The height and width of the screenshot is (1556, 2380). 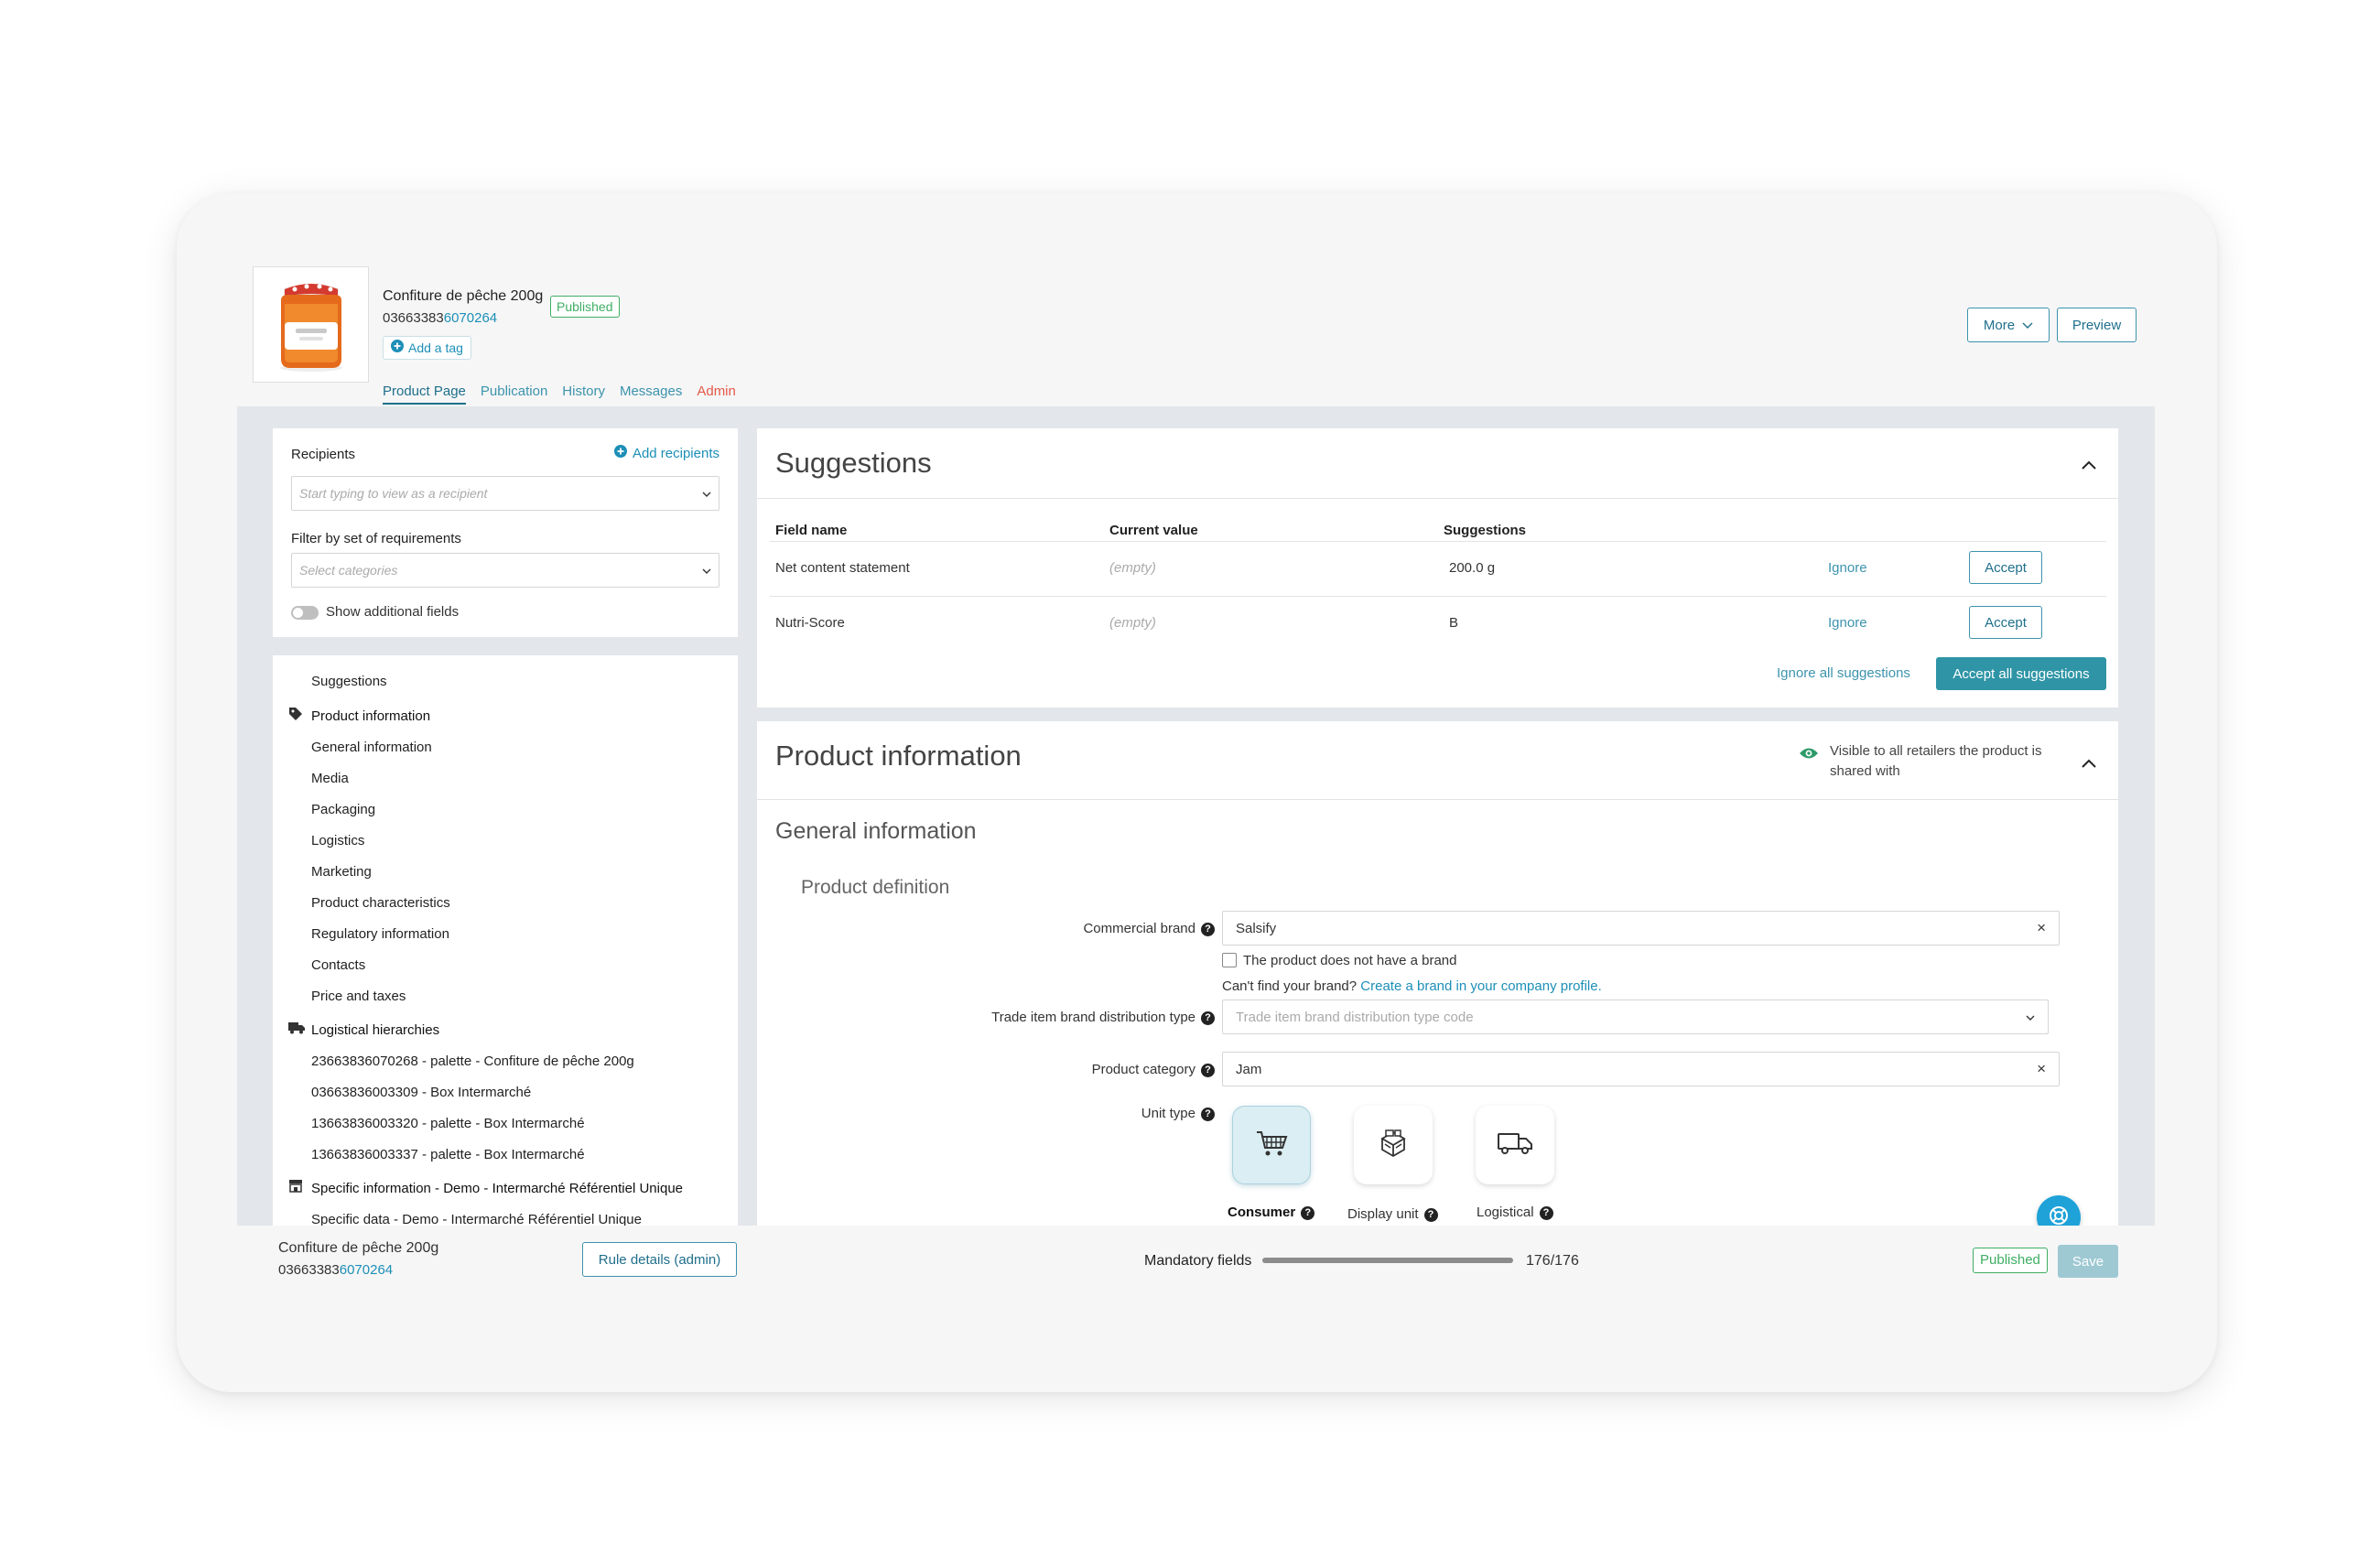 I want to click on accept-all-button: Accept all suggestions, so click(x=2021, y=673).